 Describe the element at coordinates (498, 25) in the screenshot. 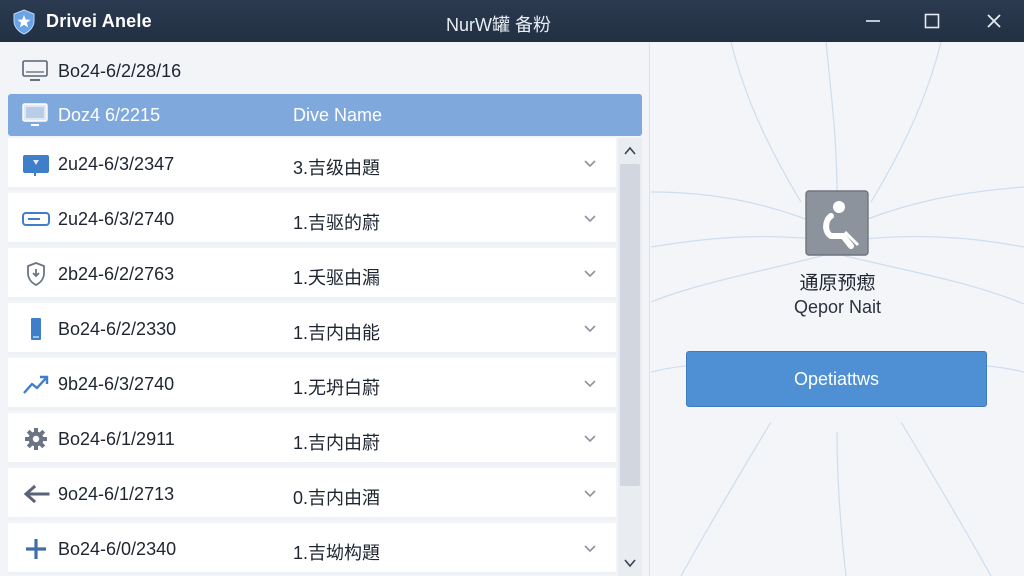

I see `window-center-title: NurW罐 备粉` at that location.